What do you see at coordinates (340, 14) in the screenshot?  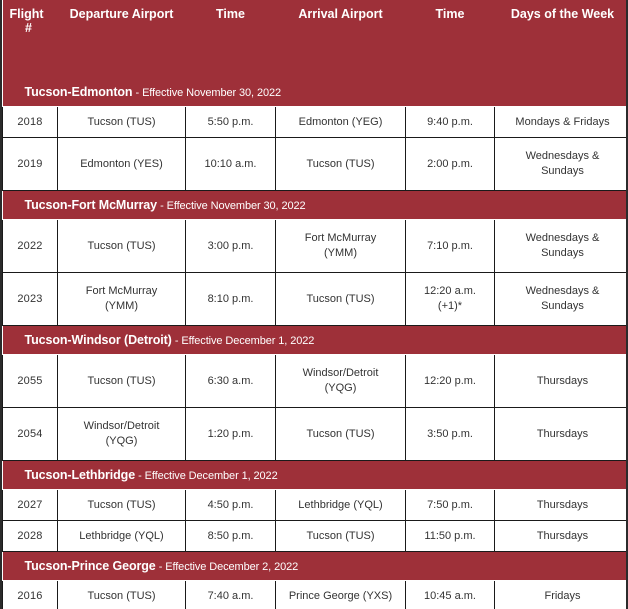 I see `column-header-arrival-airport-label: Arrival Airport` at bounding box center [340, 14].